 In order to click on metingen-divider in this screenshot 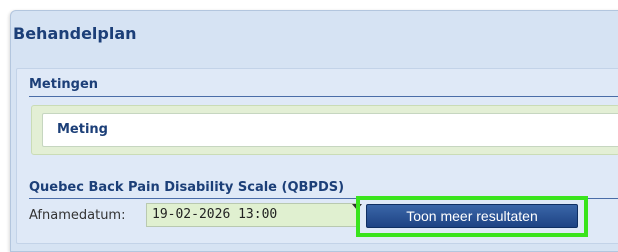, I will do `click(323, 96)`.